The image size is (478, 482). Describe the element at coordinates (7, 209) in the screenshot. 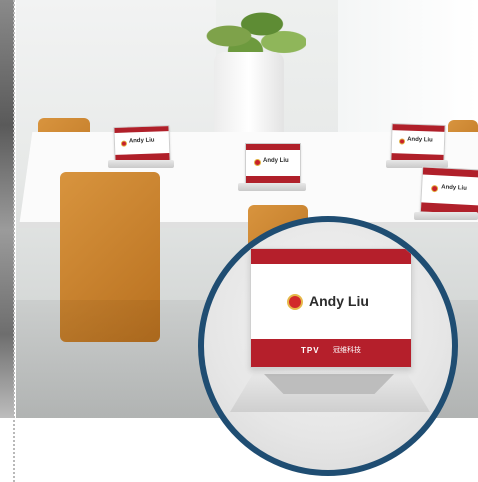

I see `left-photo-strip` at that location.